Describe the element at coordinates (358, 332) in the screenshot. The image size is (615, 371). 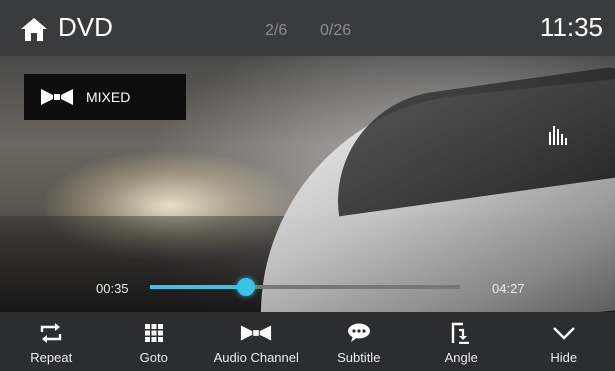
I see `subtitle-icon` at that location.